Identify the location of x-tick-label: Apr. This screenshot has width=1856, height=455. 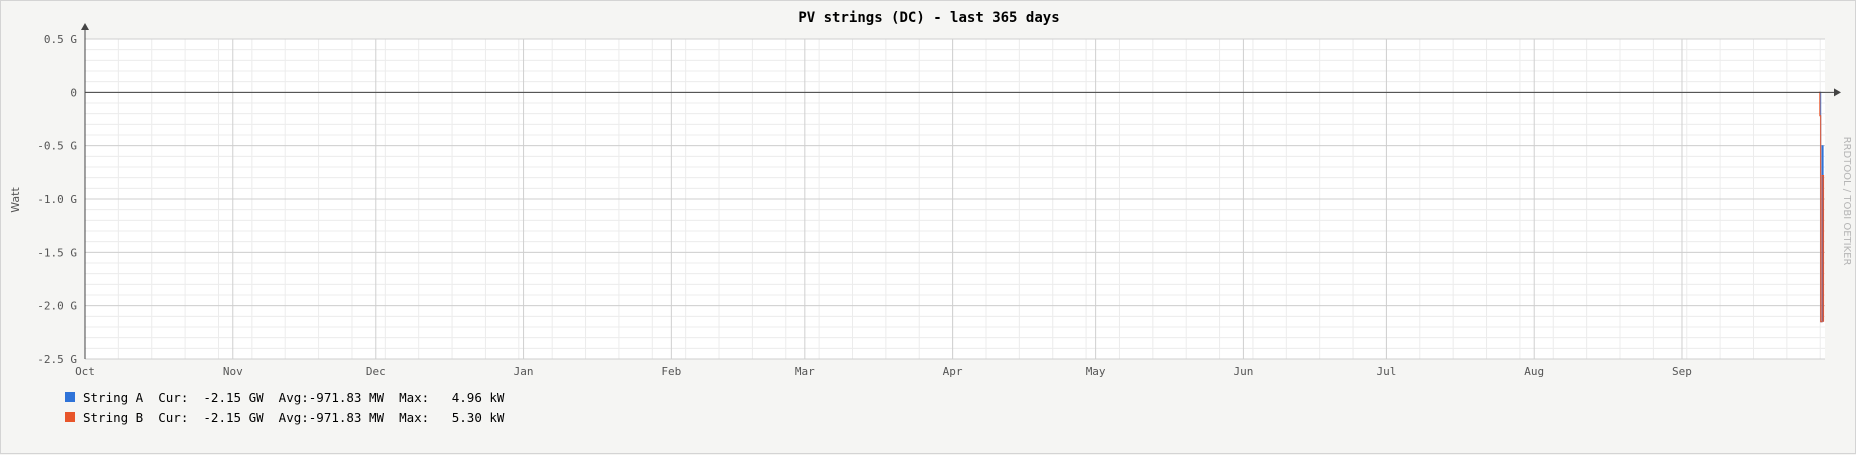
(953, 371).